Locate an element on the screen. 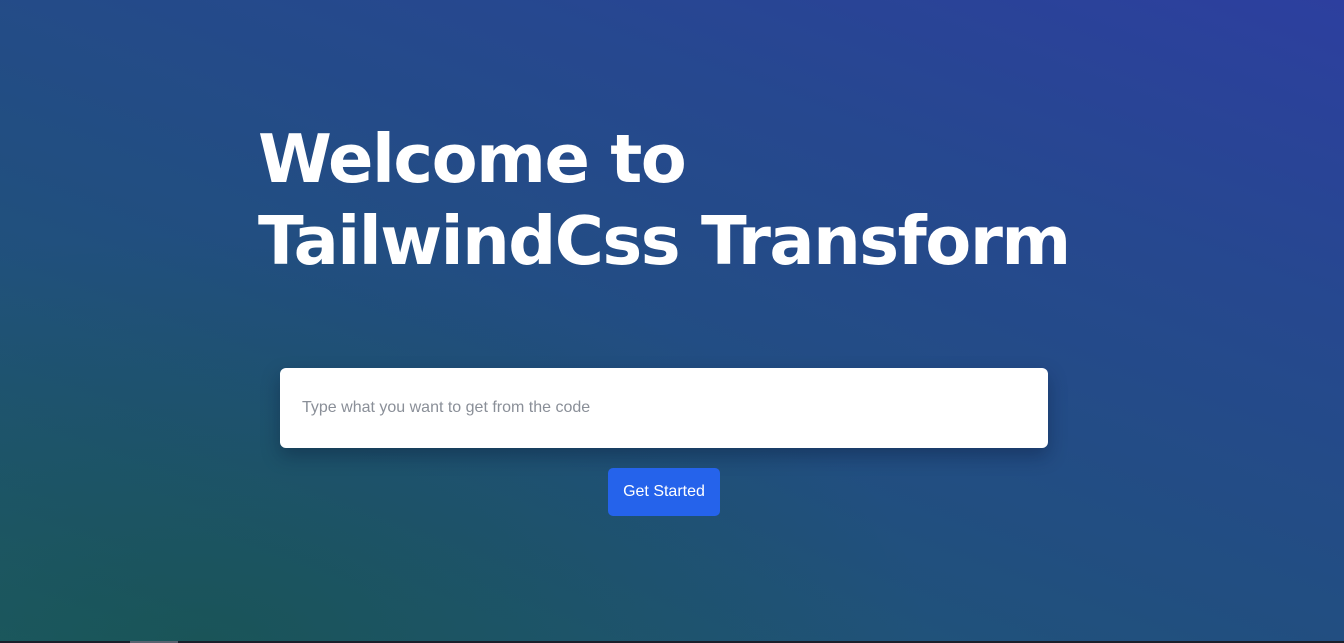 Image resolution: width=1344 pixels, height=643 pixels. prompt-input is located at coordinates (664, 408).